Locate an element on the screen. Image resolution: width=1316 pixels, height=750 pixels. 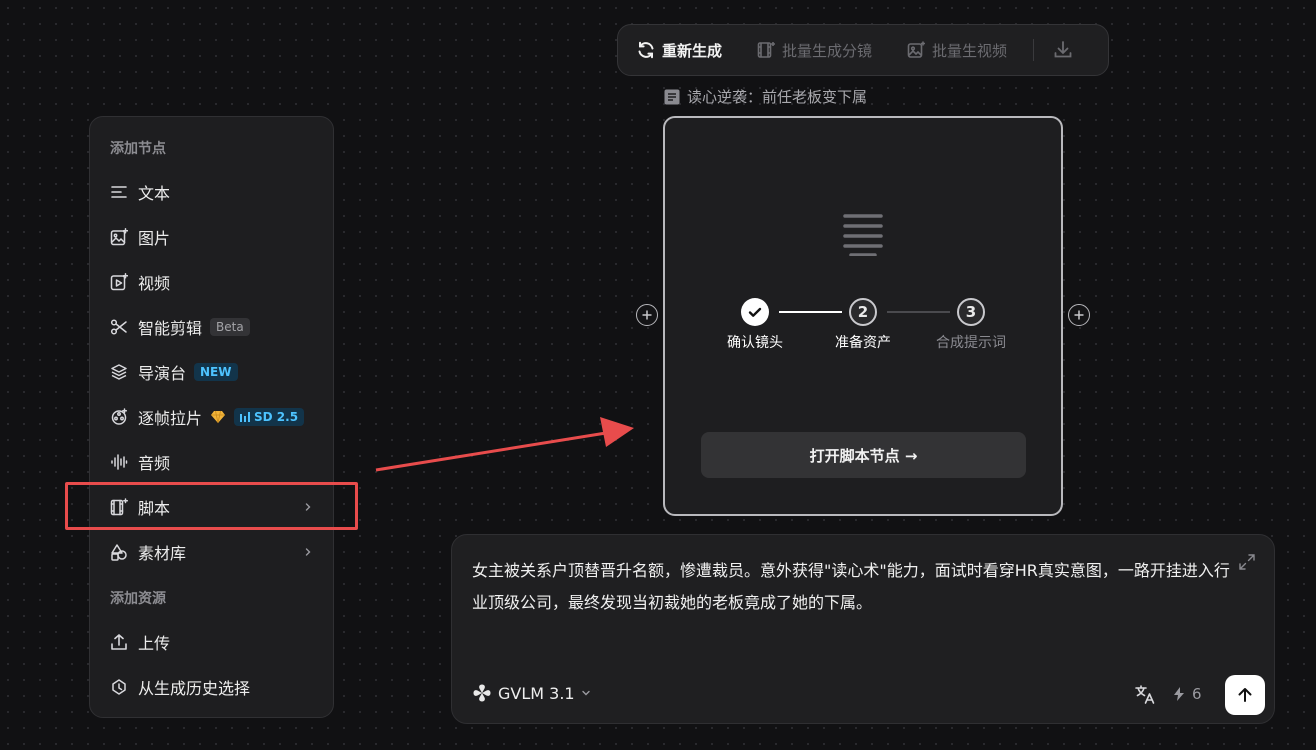
chevron-right-icon is located at coordinates (308, 552).